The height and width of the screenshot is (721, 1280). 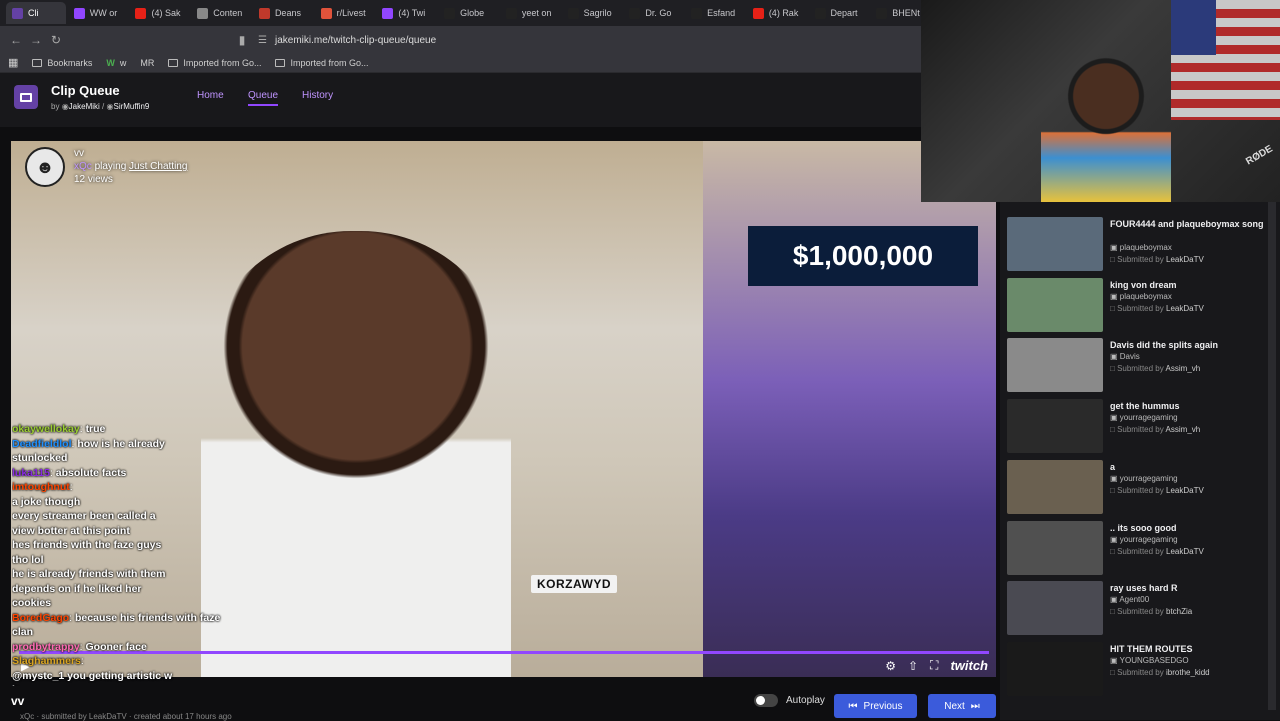 What do you see at coordinates (1225, 60) in the screenshot?
I see `flag-backdrop` at bounding box center [1225, 60].